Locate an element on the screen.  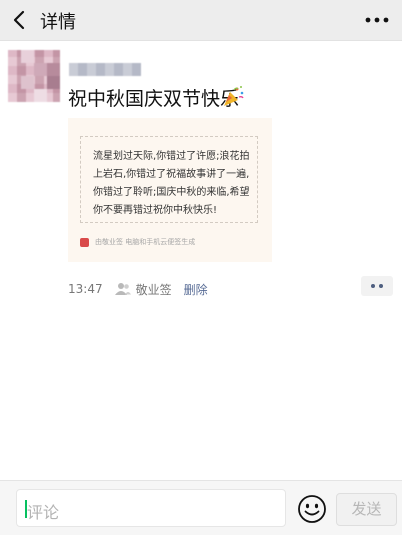
card-footer: 由敬业签 电脑和手机云便签生成 is located at coordinates (137, 242).